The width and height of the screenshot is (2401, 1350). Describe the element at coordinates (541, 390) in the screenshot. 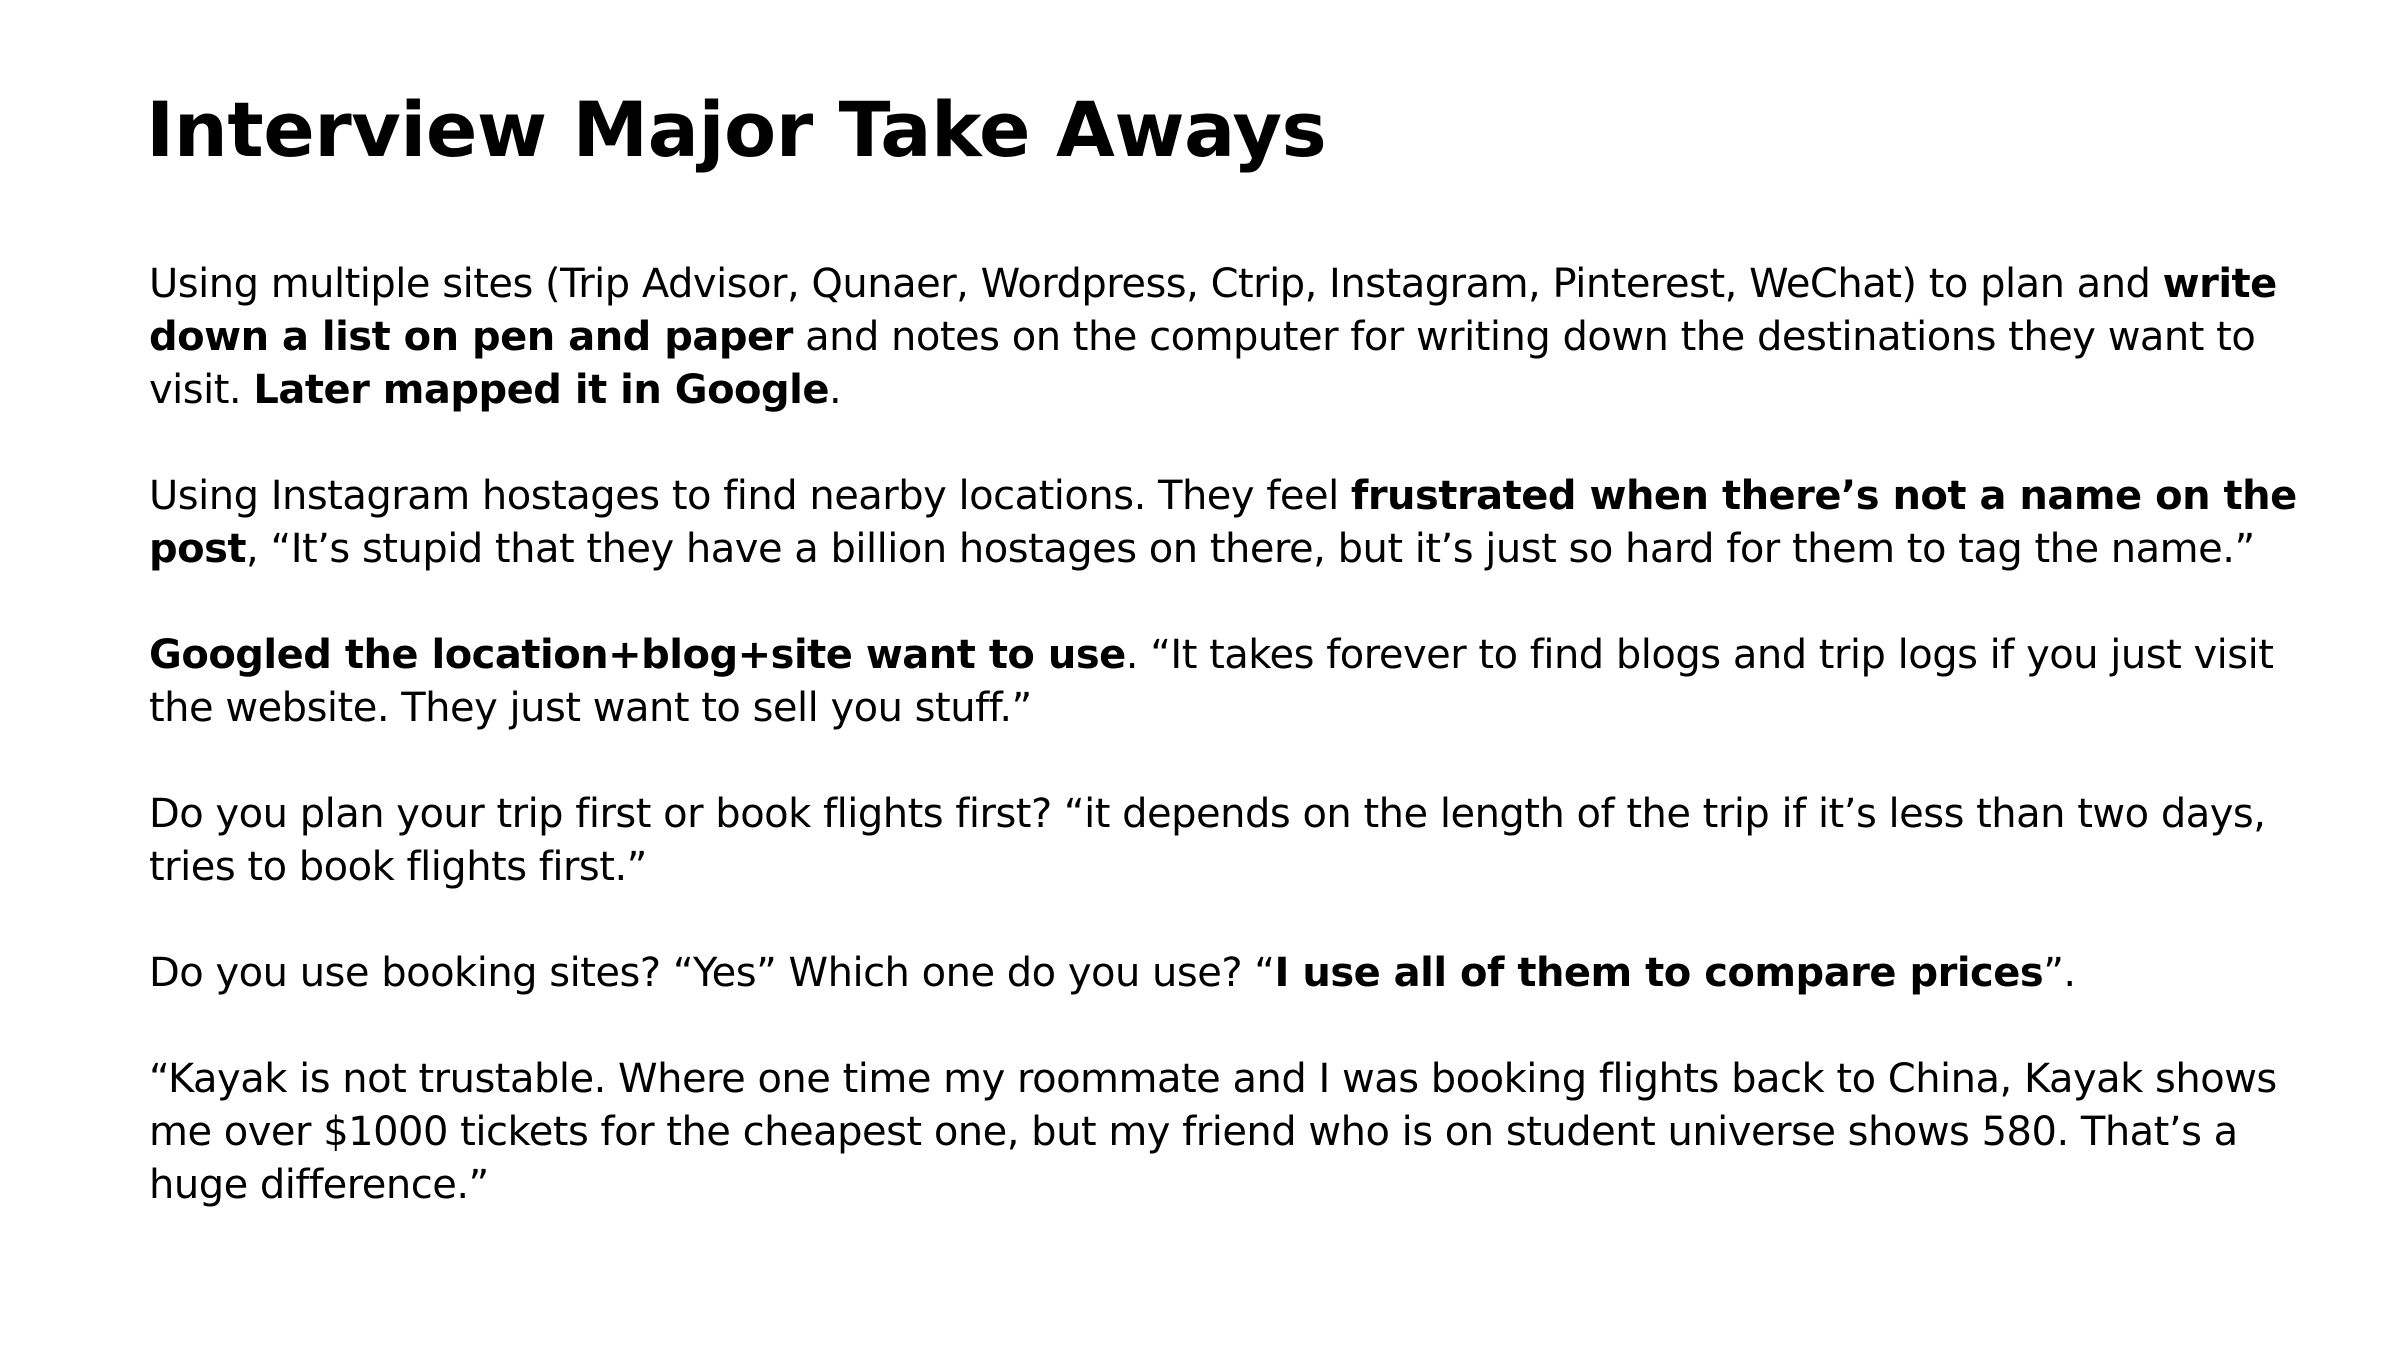

I see `text-segment-bold: Later mapped it in Google` at that location.